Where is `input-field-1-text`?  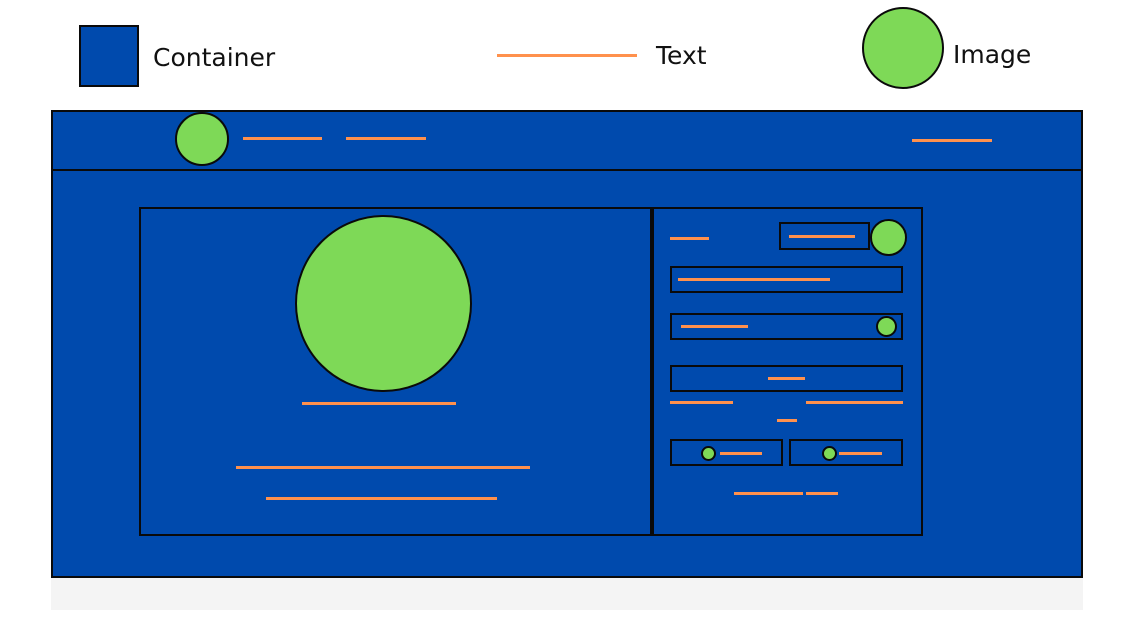
input-field-1-text is located at coordinates (754, 279).